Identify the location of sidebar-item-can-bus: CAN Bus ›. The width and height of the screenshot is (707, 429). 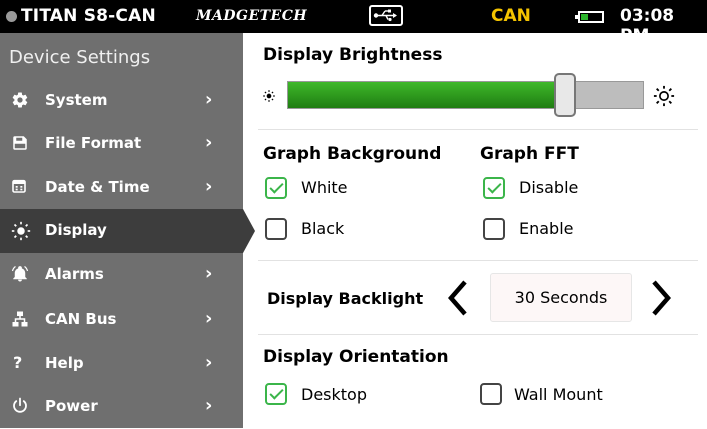
(121, 320).